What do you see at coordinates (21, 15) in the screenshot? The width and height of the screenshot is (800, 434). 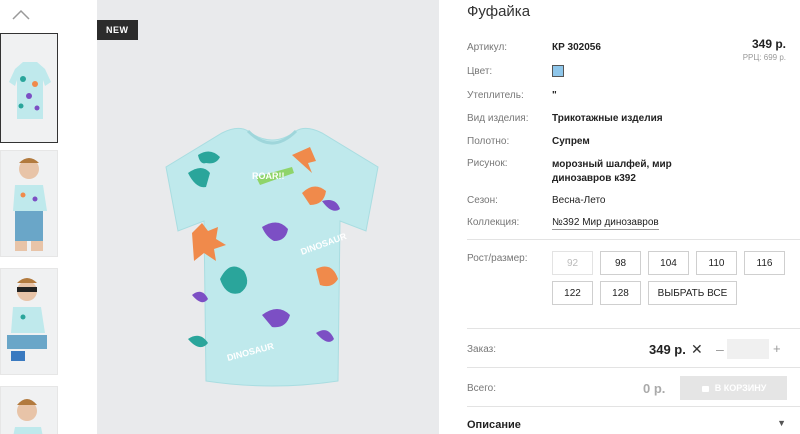 I see `chevron-up-icon` at bounding box center [21, 15].